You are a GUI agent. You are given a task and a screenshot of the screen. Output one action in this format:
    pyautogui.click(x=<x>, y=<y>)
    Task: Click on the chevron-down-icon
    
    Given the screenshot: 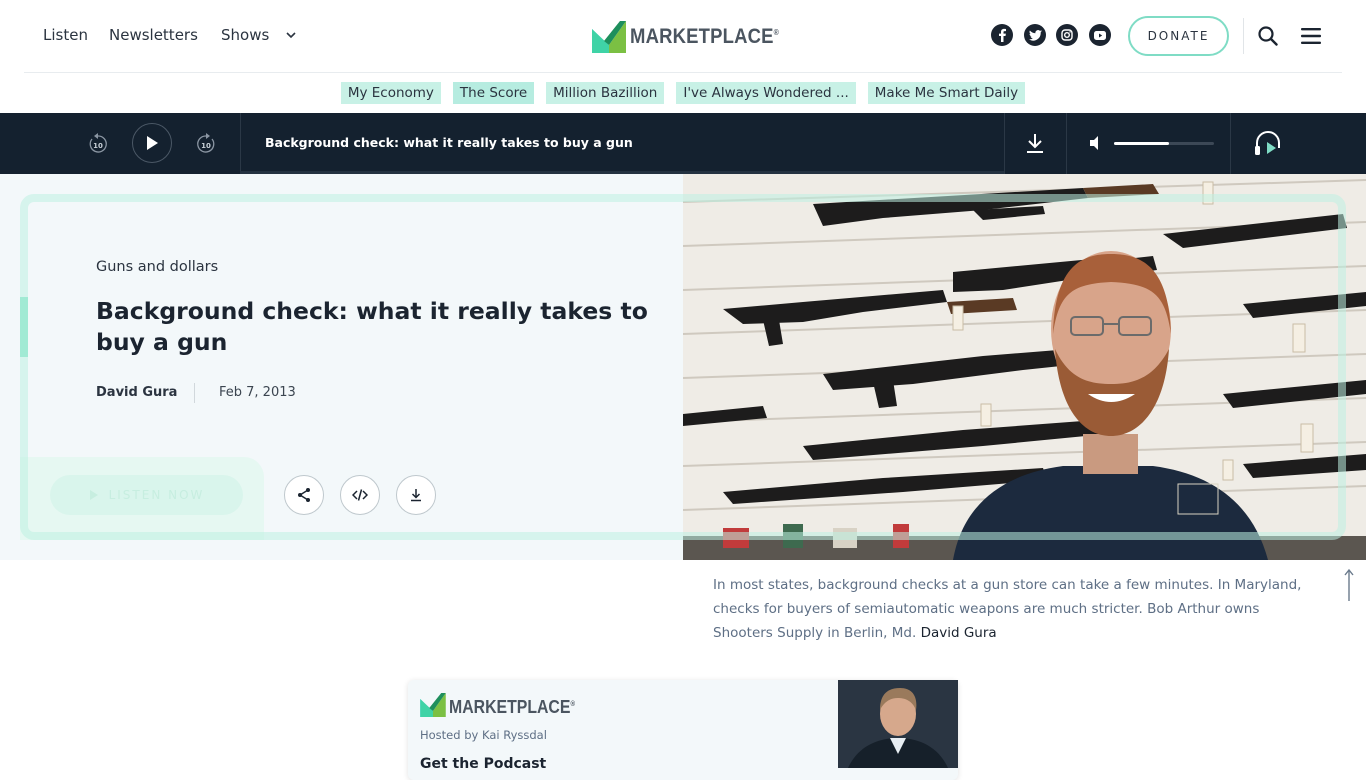 What is the action you would take?
    pyautogui.click(x=291, y=35)
    